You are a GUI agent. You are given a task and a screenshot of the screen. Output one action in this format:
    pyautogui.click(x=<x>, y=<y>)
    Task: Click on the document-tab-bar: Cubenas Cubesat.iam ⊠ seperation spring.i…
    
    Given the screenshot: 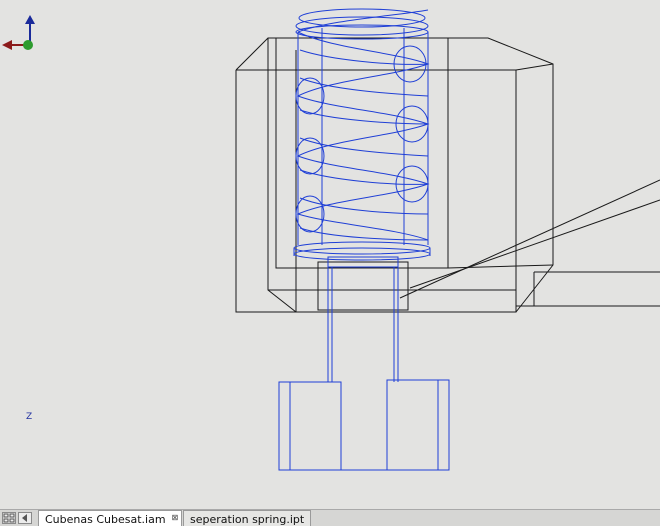 What is the action you would take?
    pyautogui.click(x=330, y=517)
    